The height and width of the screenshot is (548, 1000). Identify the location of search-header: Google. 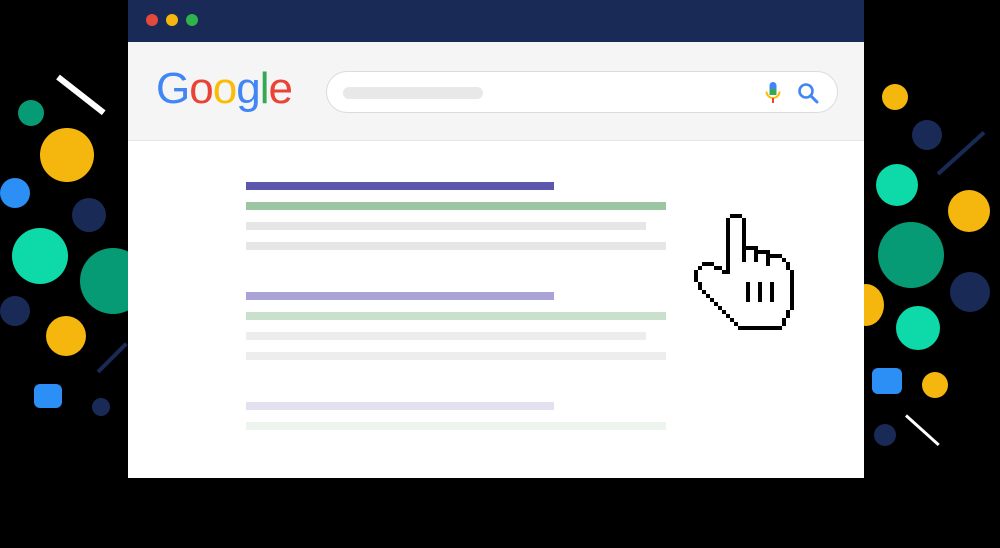
(496, 91).